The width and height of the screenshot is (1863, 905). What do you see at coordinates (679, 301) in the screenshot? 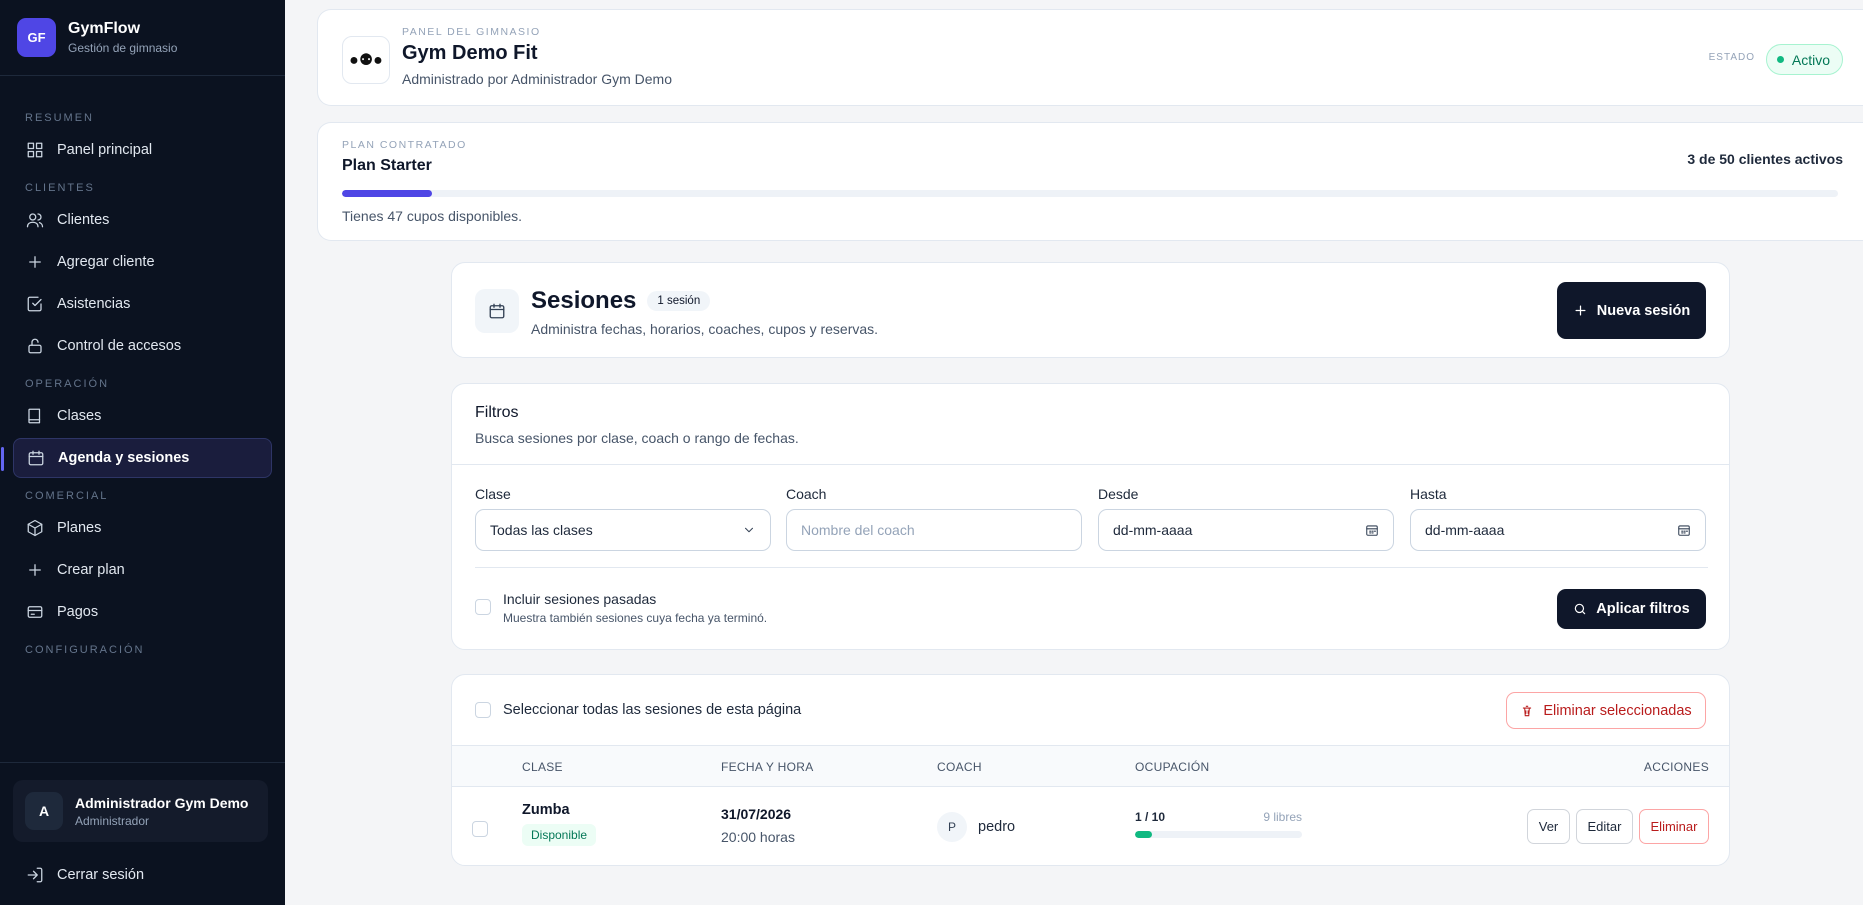
I see `session-count-badge: 1 sesión` at bounding box center [679, 301].